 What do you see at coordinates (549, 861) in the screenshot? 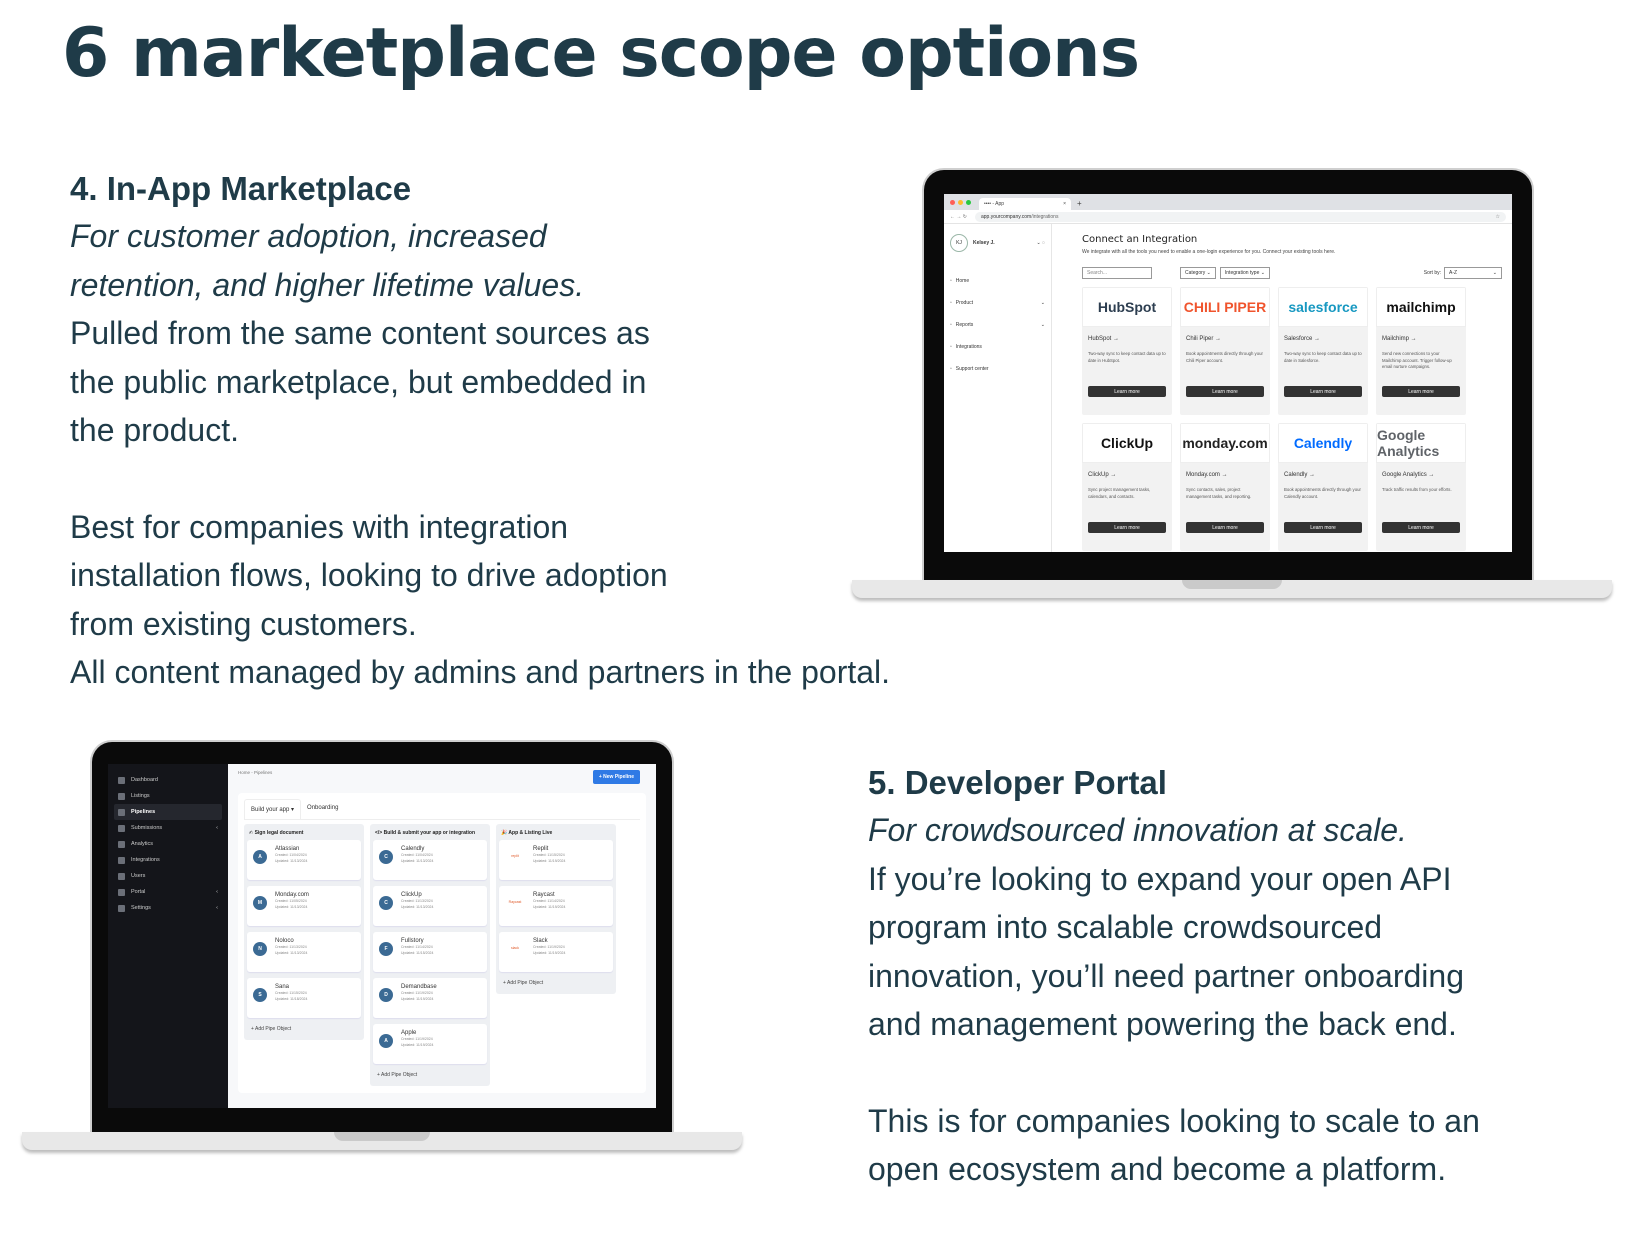
I see `updated-date: Updated: 11/19/2024` at bounding box center [549, 861].